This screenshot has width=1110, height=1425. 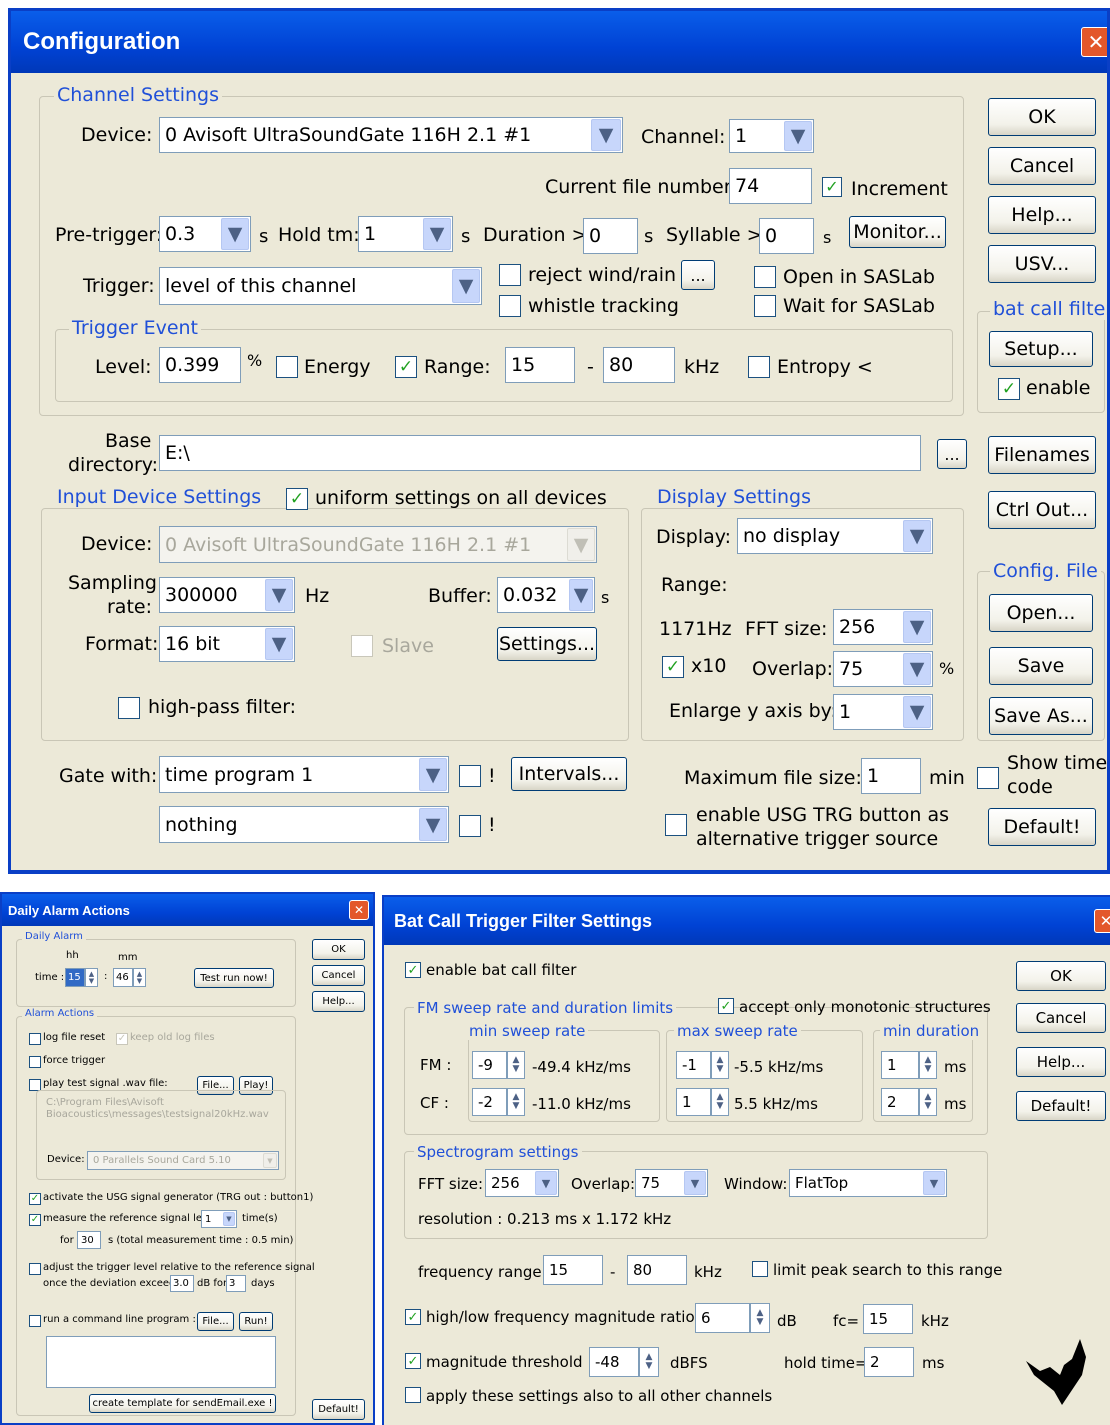 I want to click on cf-max-input: 1, so click(x=693, y=1102).